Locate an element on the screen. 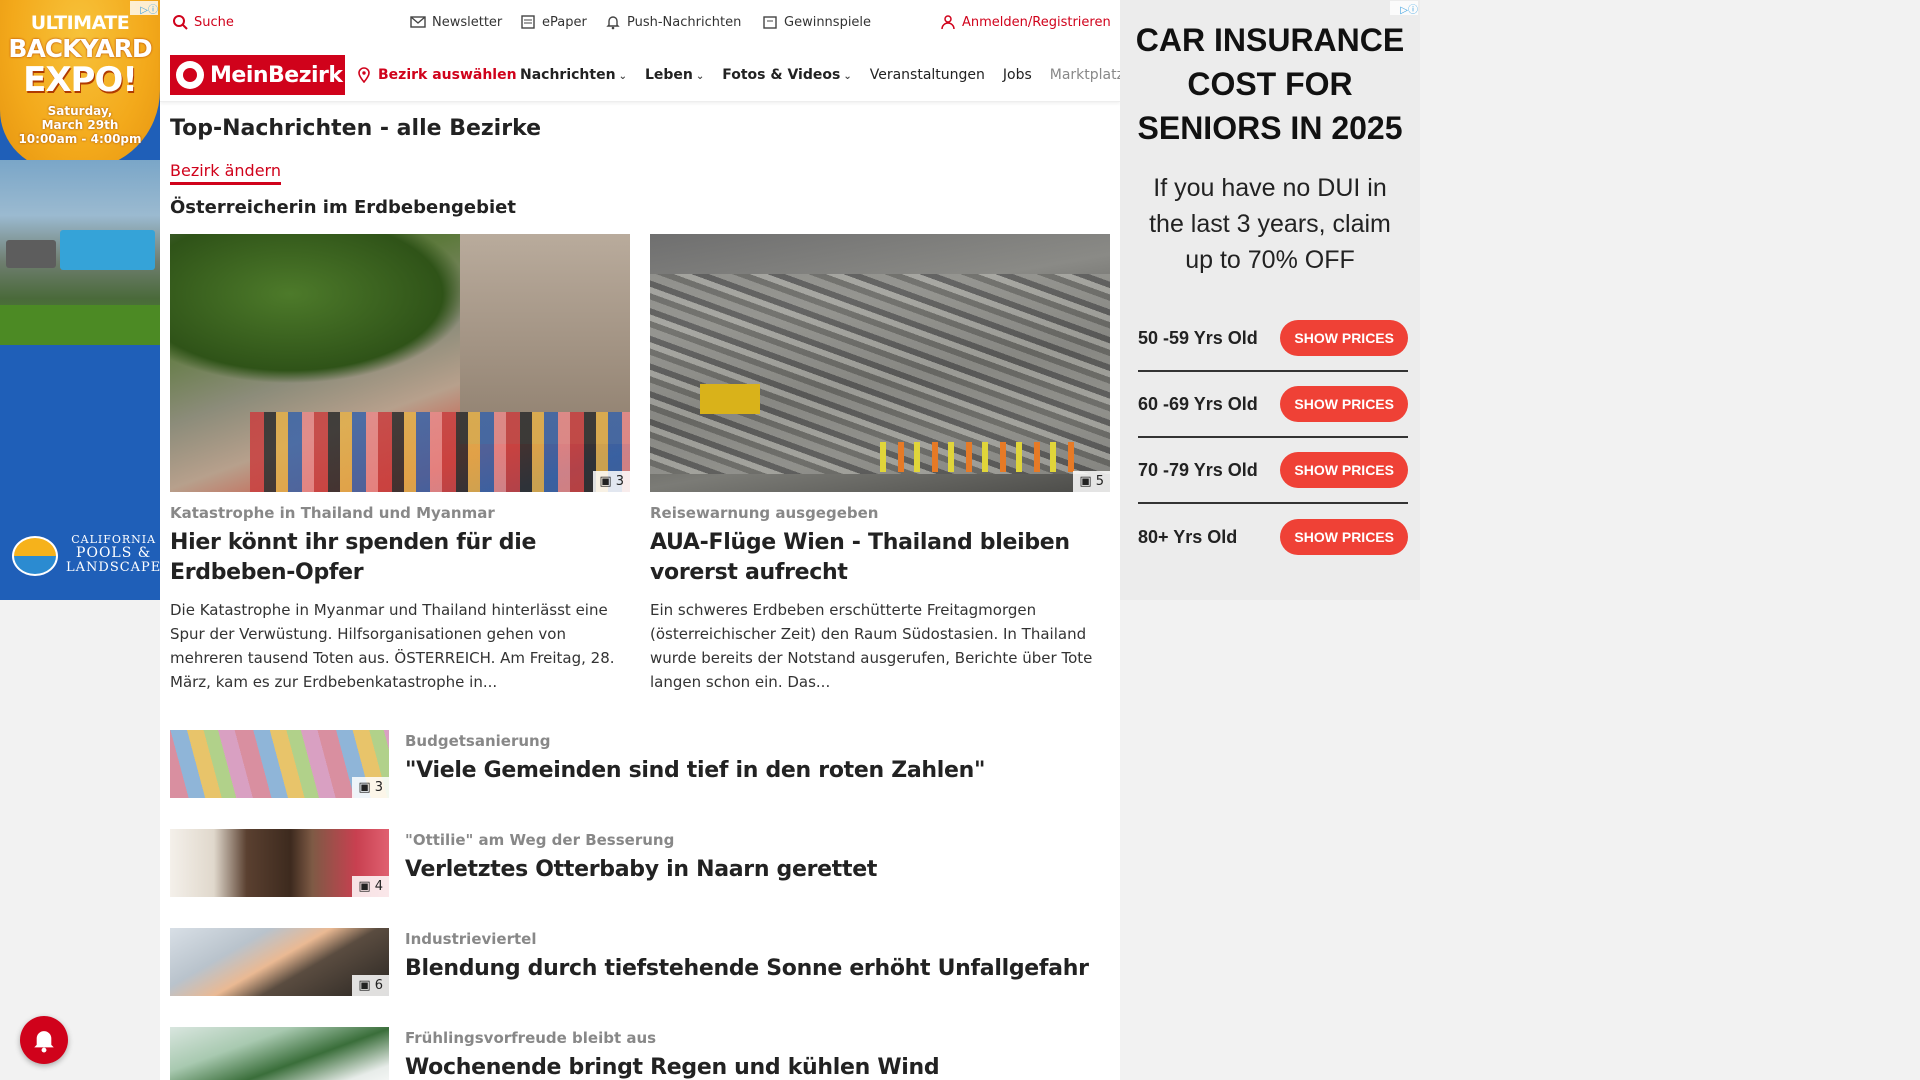 This screenshot has width=1920, height=1080. article-kicker: Katastrophe in Thailand und Myanmar is located at coordinates (332, 513).